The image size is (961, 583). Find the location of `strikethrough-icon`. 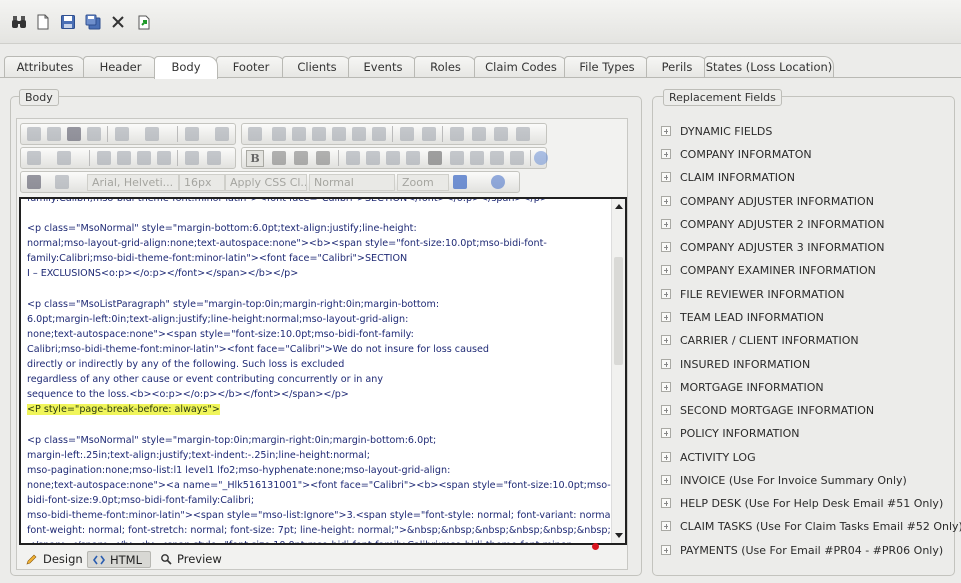

strikethrough-icon is located at coordinates (323, 158).